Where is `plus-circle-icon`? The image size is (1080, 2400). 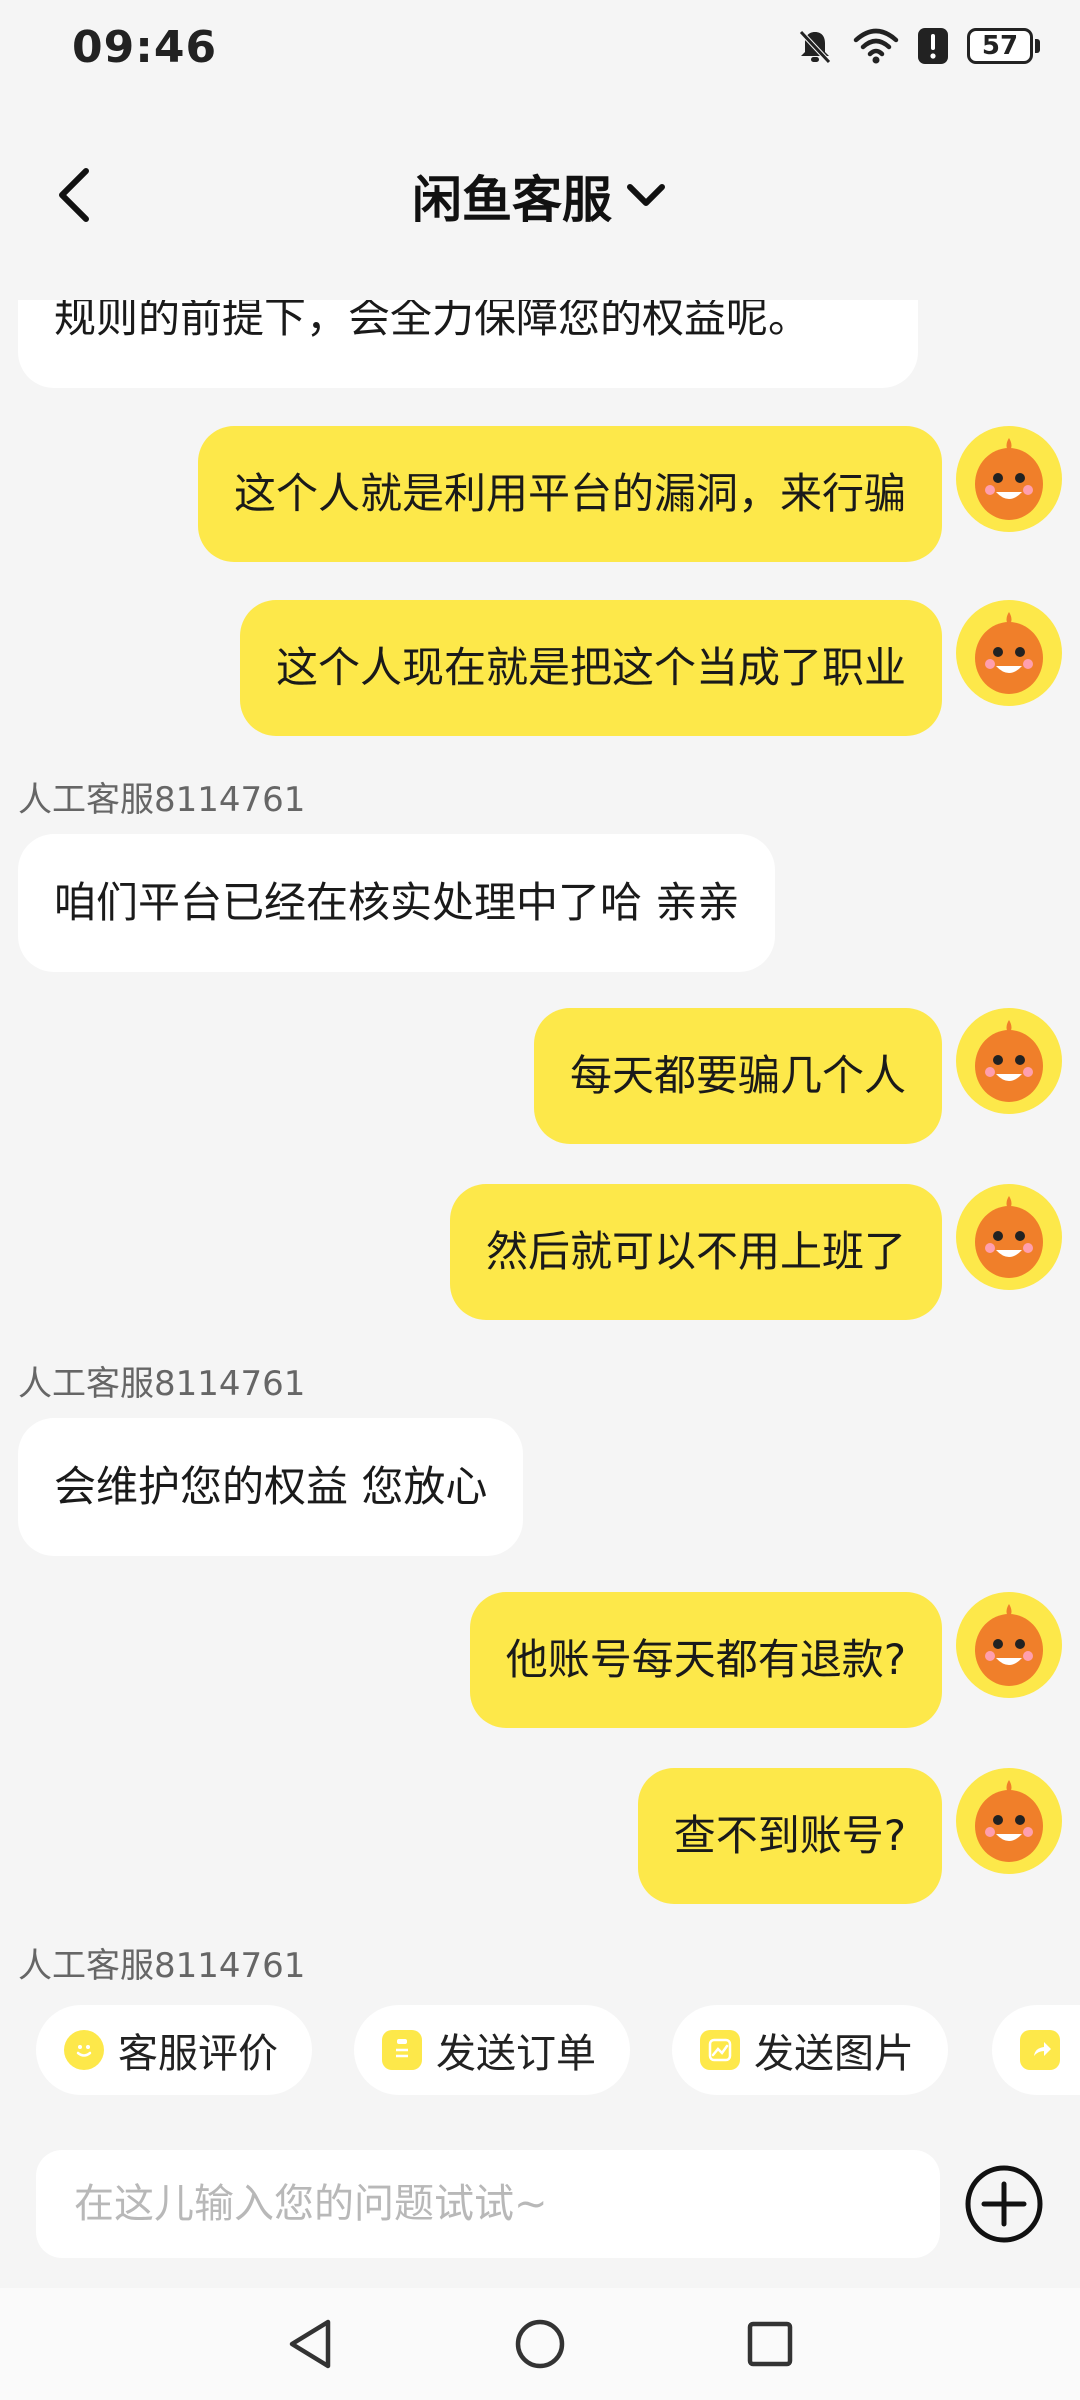 plus-circle-icon is located at coordinates (1004, 2204).